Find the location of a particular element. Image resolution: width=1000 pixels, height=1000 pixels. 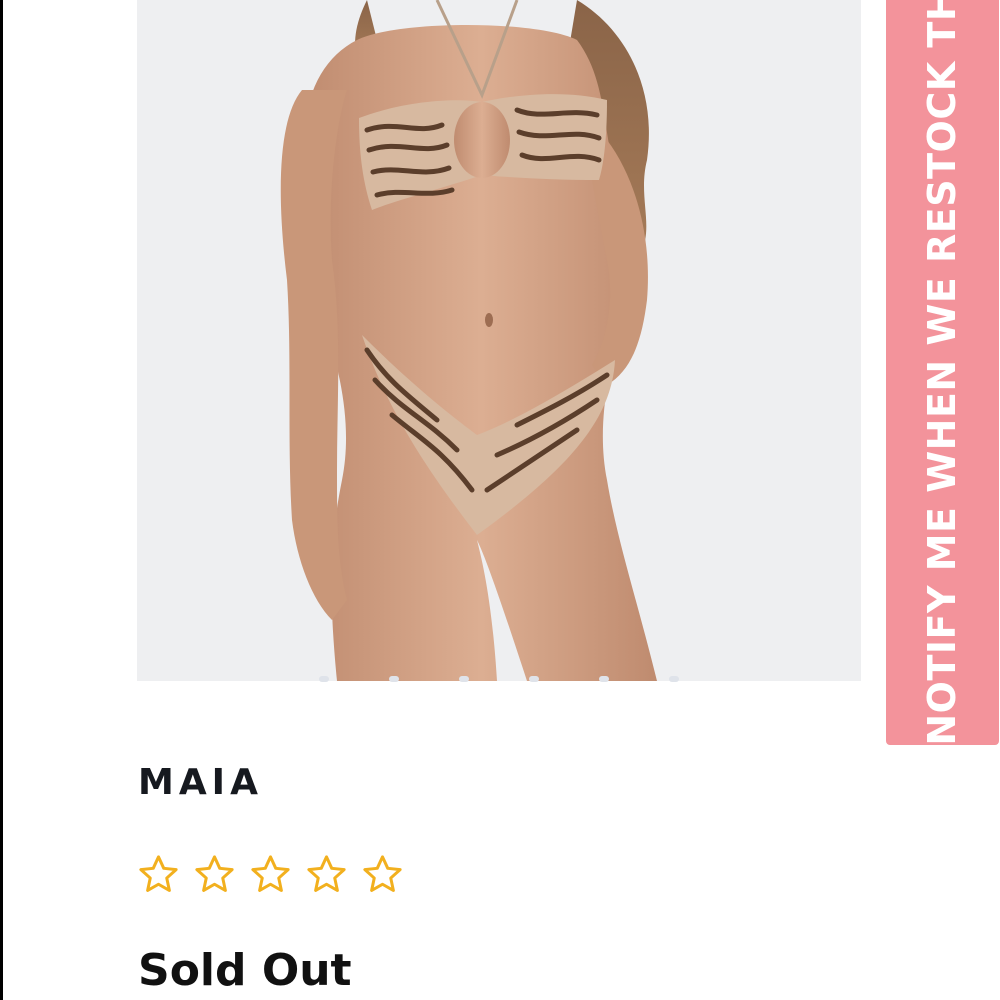

notify-restock-button: NOTIFY ME WHEN WE RESTOCK THIS is located at coordinates (942, 372).